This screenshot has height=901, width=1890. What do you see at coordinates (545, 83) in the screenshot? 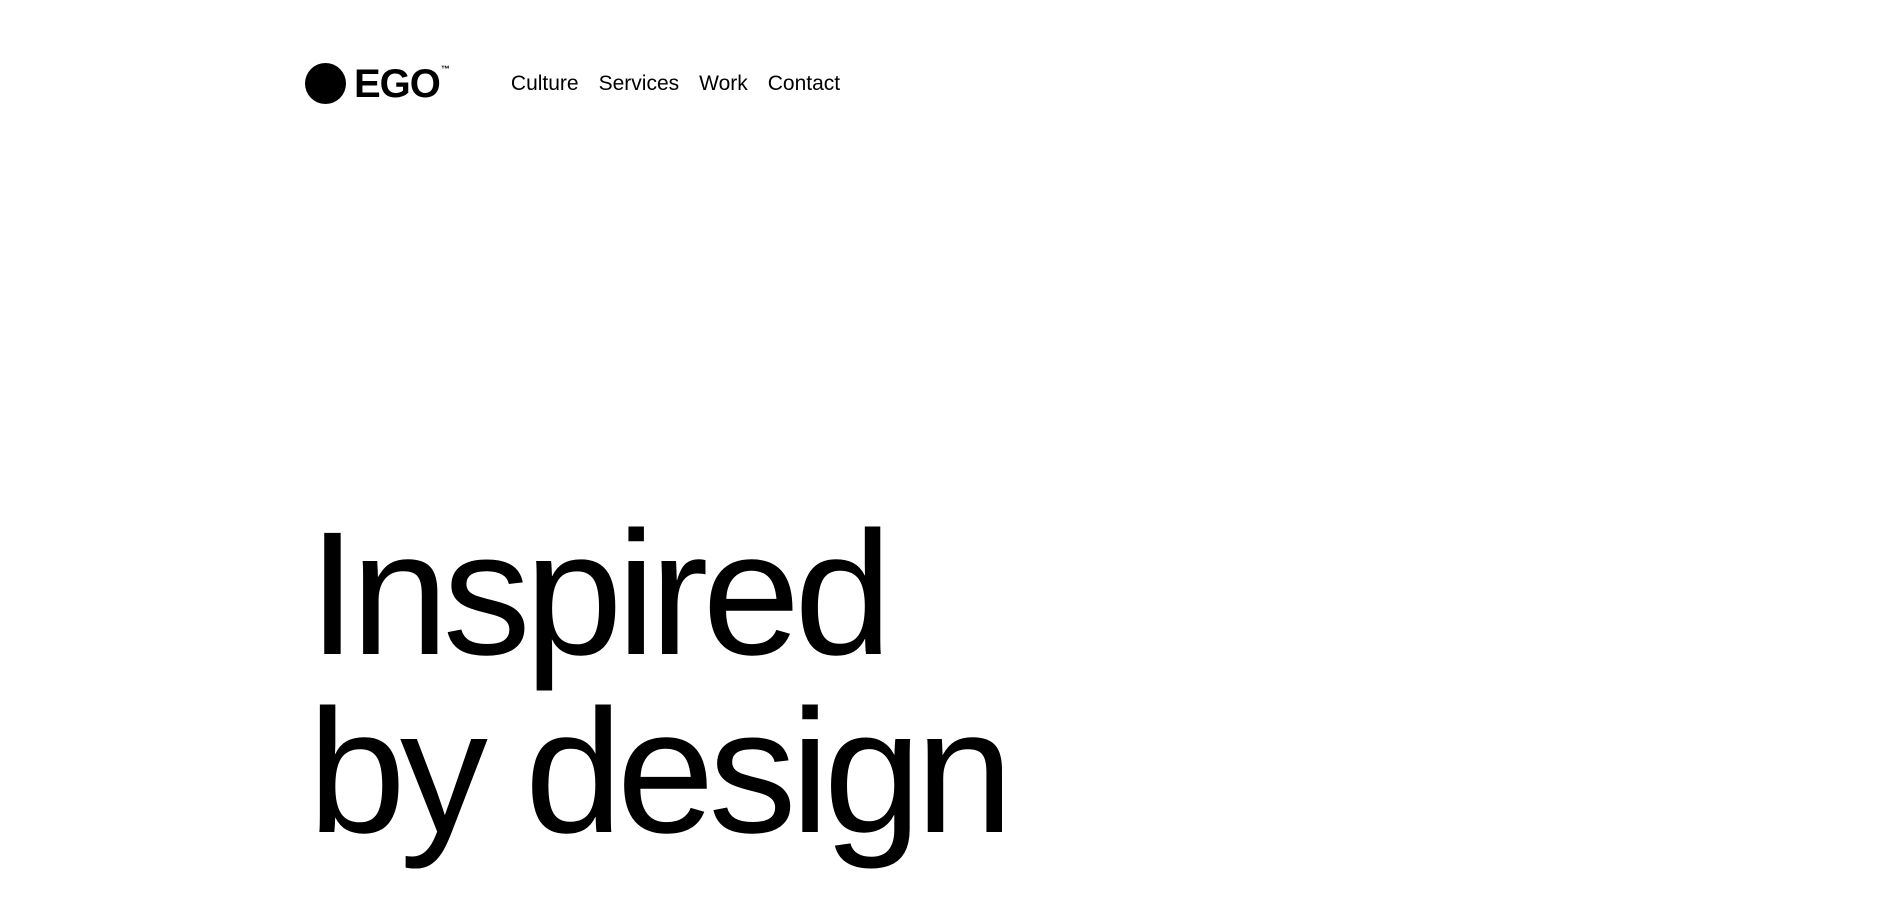
I see `nav-link-culture: Culture` at bounding box center [545, 83].